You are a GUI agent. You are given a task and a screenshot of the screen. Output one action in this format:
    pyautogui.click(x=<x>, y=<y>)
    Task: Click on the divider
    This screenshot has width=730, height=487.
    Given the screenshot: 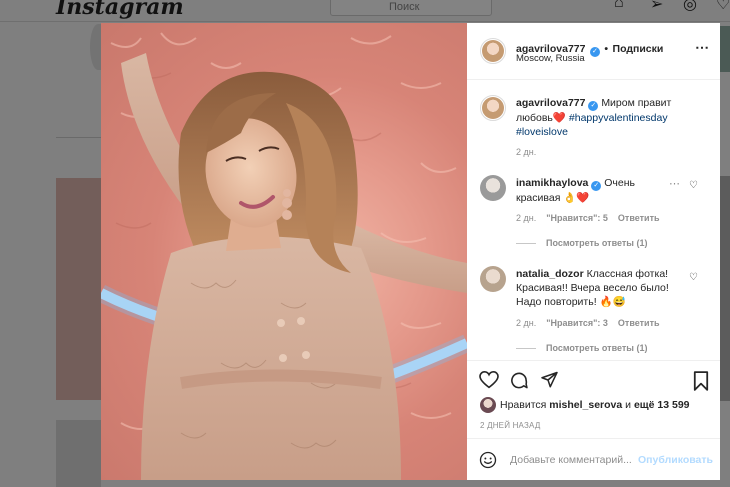 What is the action you would take?
    pyautogui.click(x=79, y=137)
    